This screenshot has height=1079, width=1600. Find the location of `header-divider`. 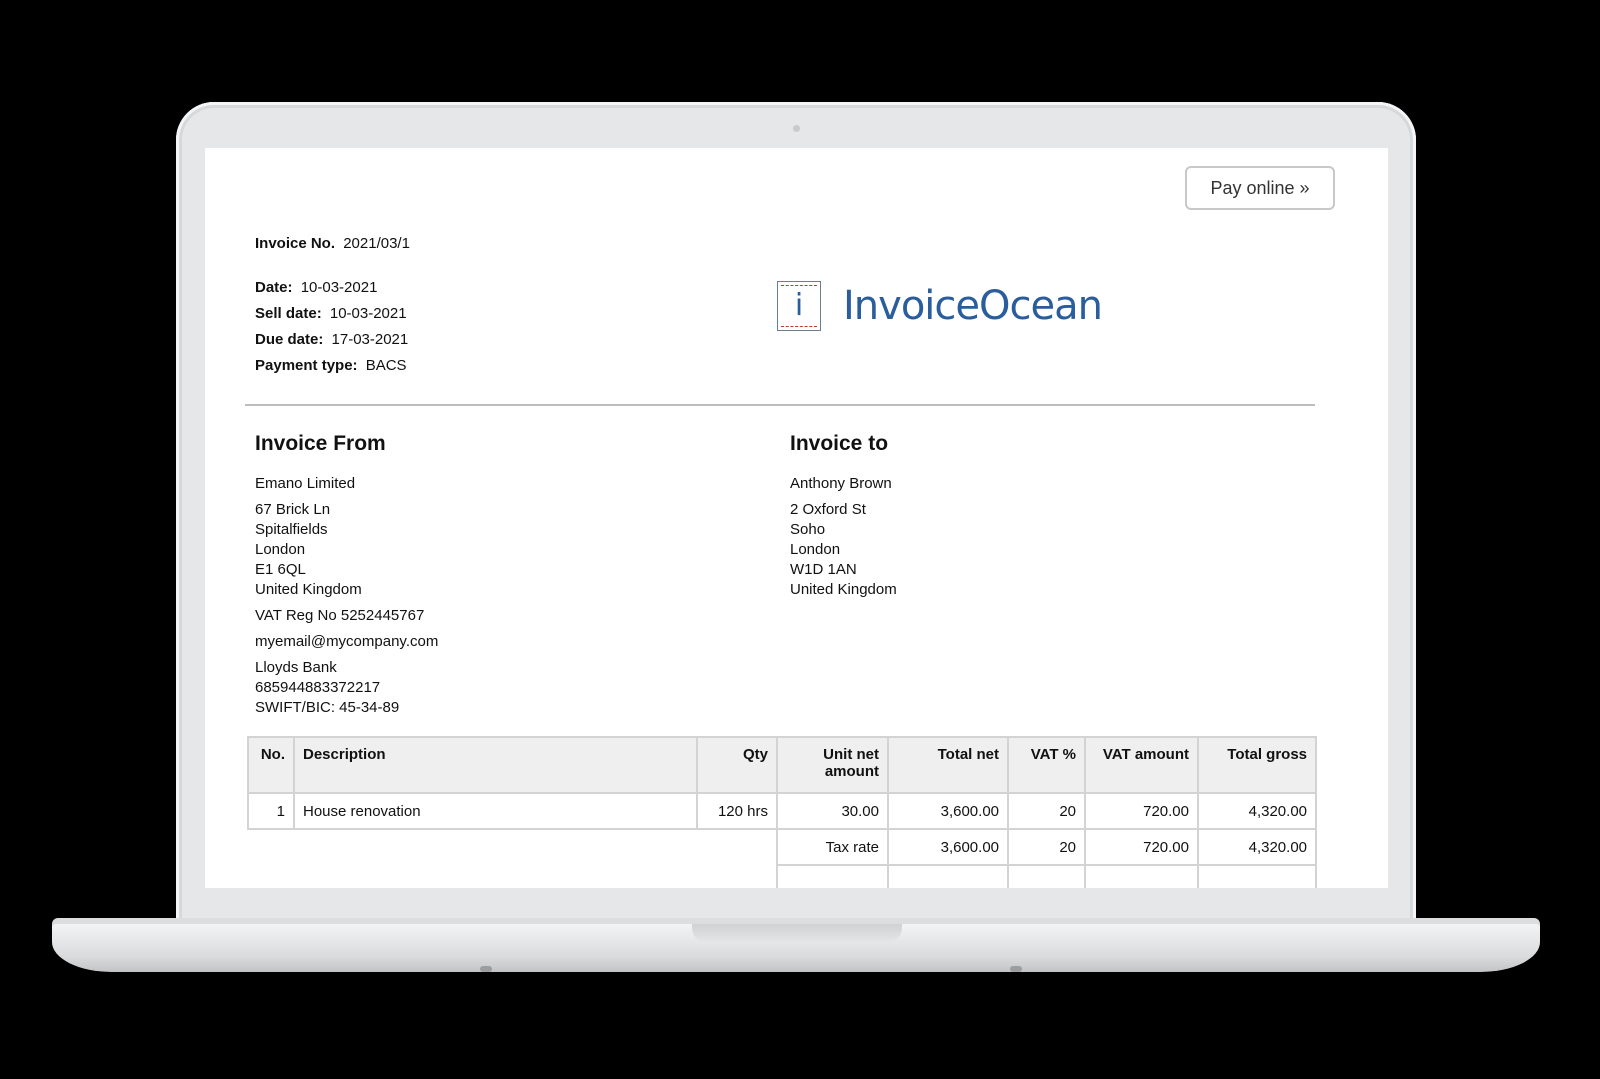

header-divider is located at coordinates (780, 405).